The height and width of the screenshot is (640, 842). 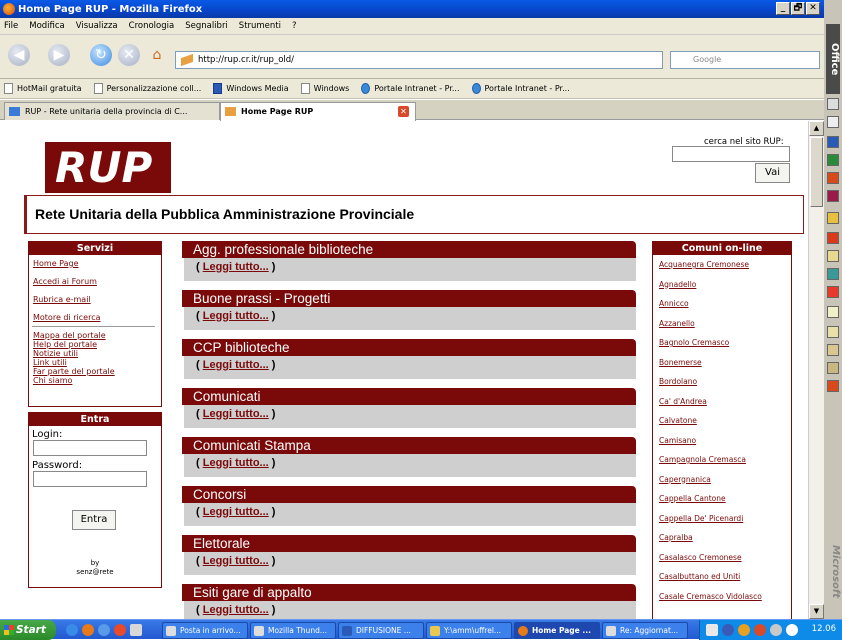 I want to click on comune-link: Cappella Cantone, so click(x=722, y=499).